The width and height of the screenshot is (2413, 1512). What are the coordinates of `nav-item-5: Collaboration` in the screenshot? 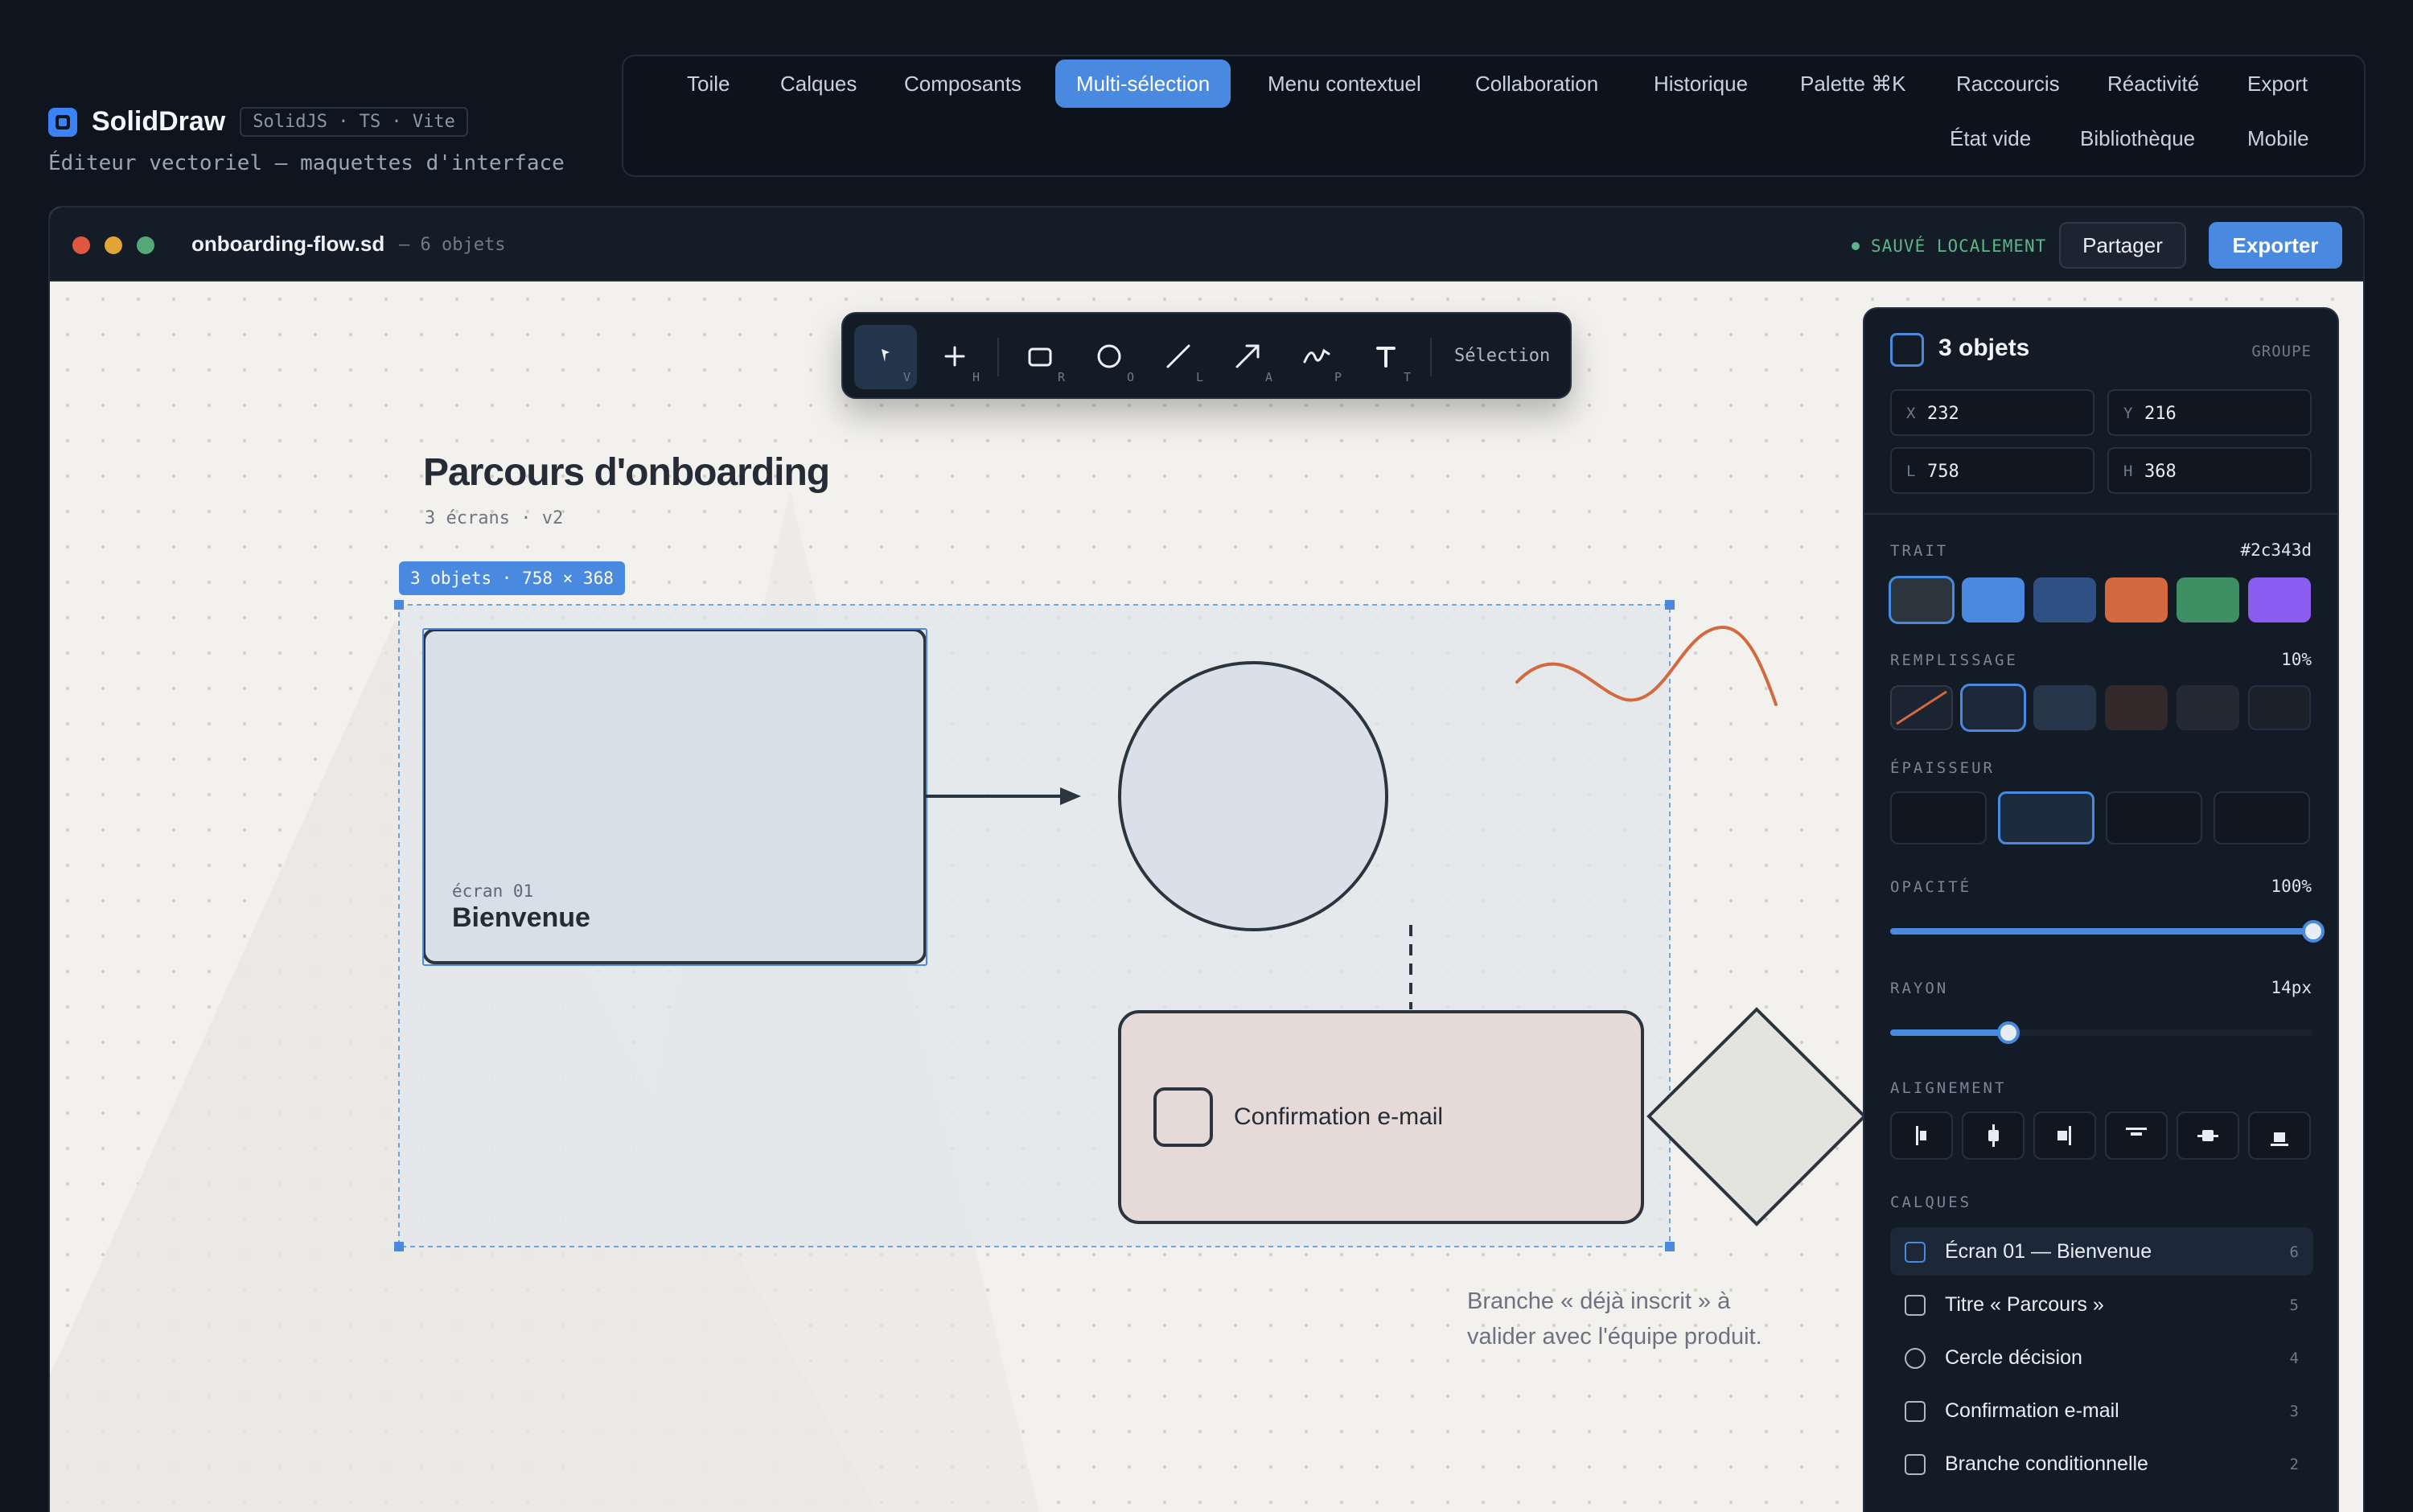 It's located at (1536, 84).